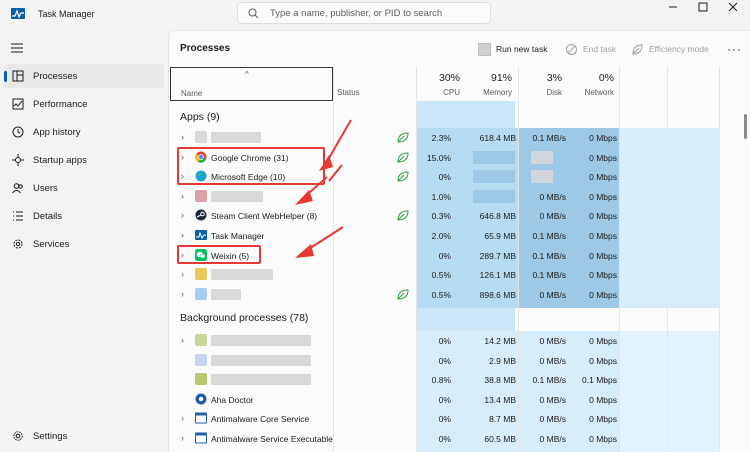 The width and height of the screenshot is (750, 452). Describe the element at coordinates (201, 254) in the screenshot. I see `weixin-icon` at that location.